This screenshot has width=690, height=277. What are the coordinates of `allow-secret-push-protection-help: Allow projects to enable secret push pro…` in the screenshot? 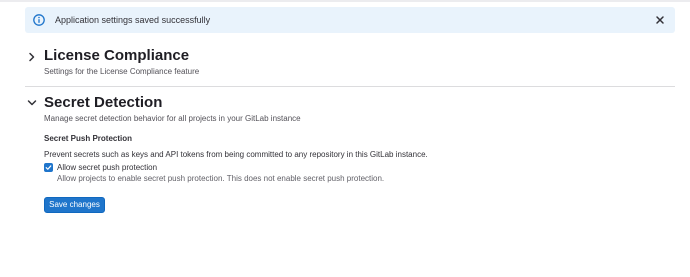 It's located at (221, 178).